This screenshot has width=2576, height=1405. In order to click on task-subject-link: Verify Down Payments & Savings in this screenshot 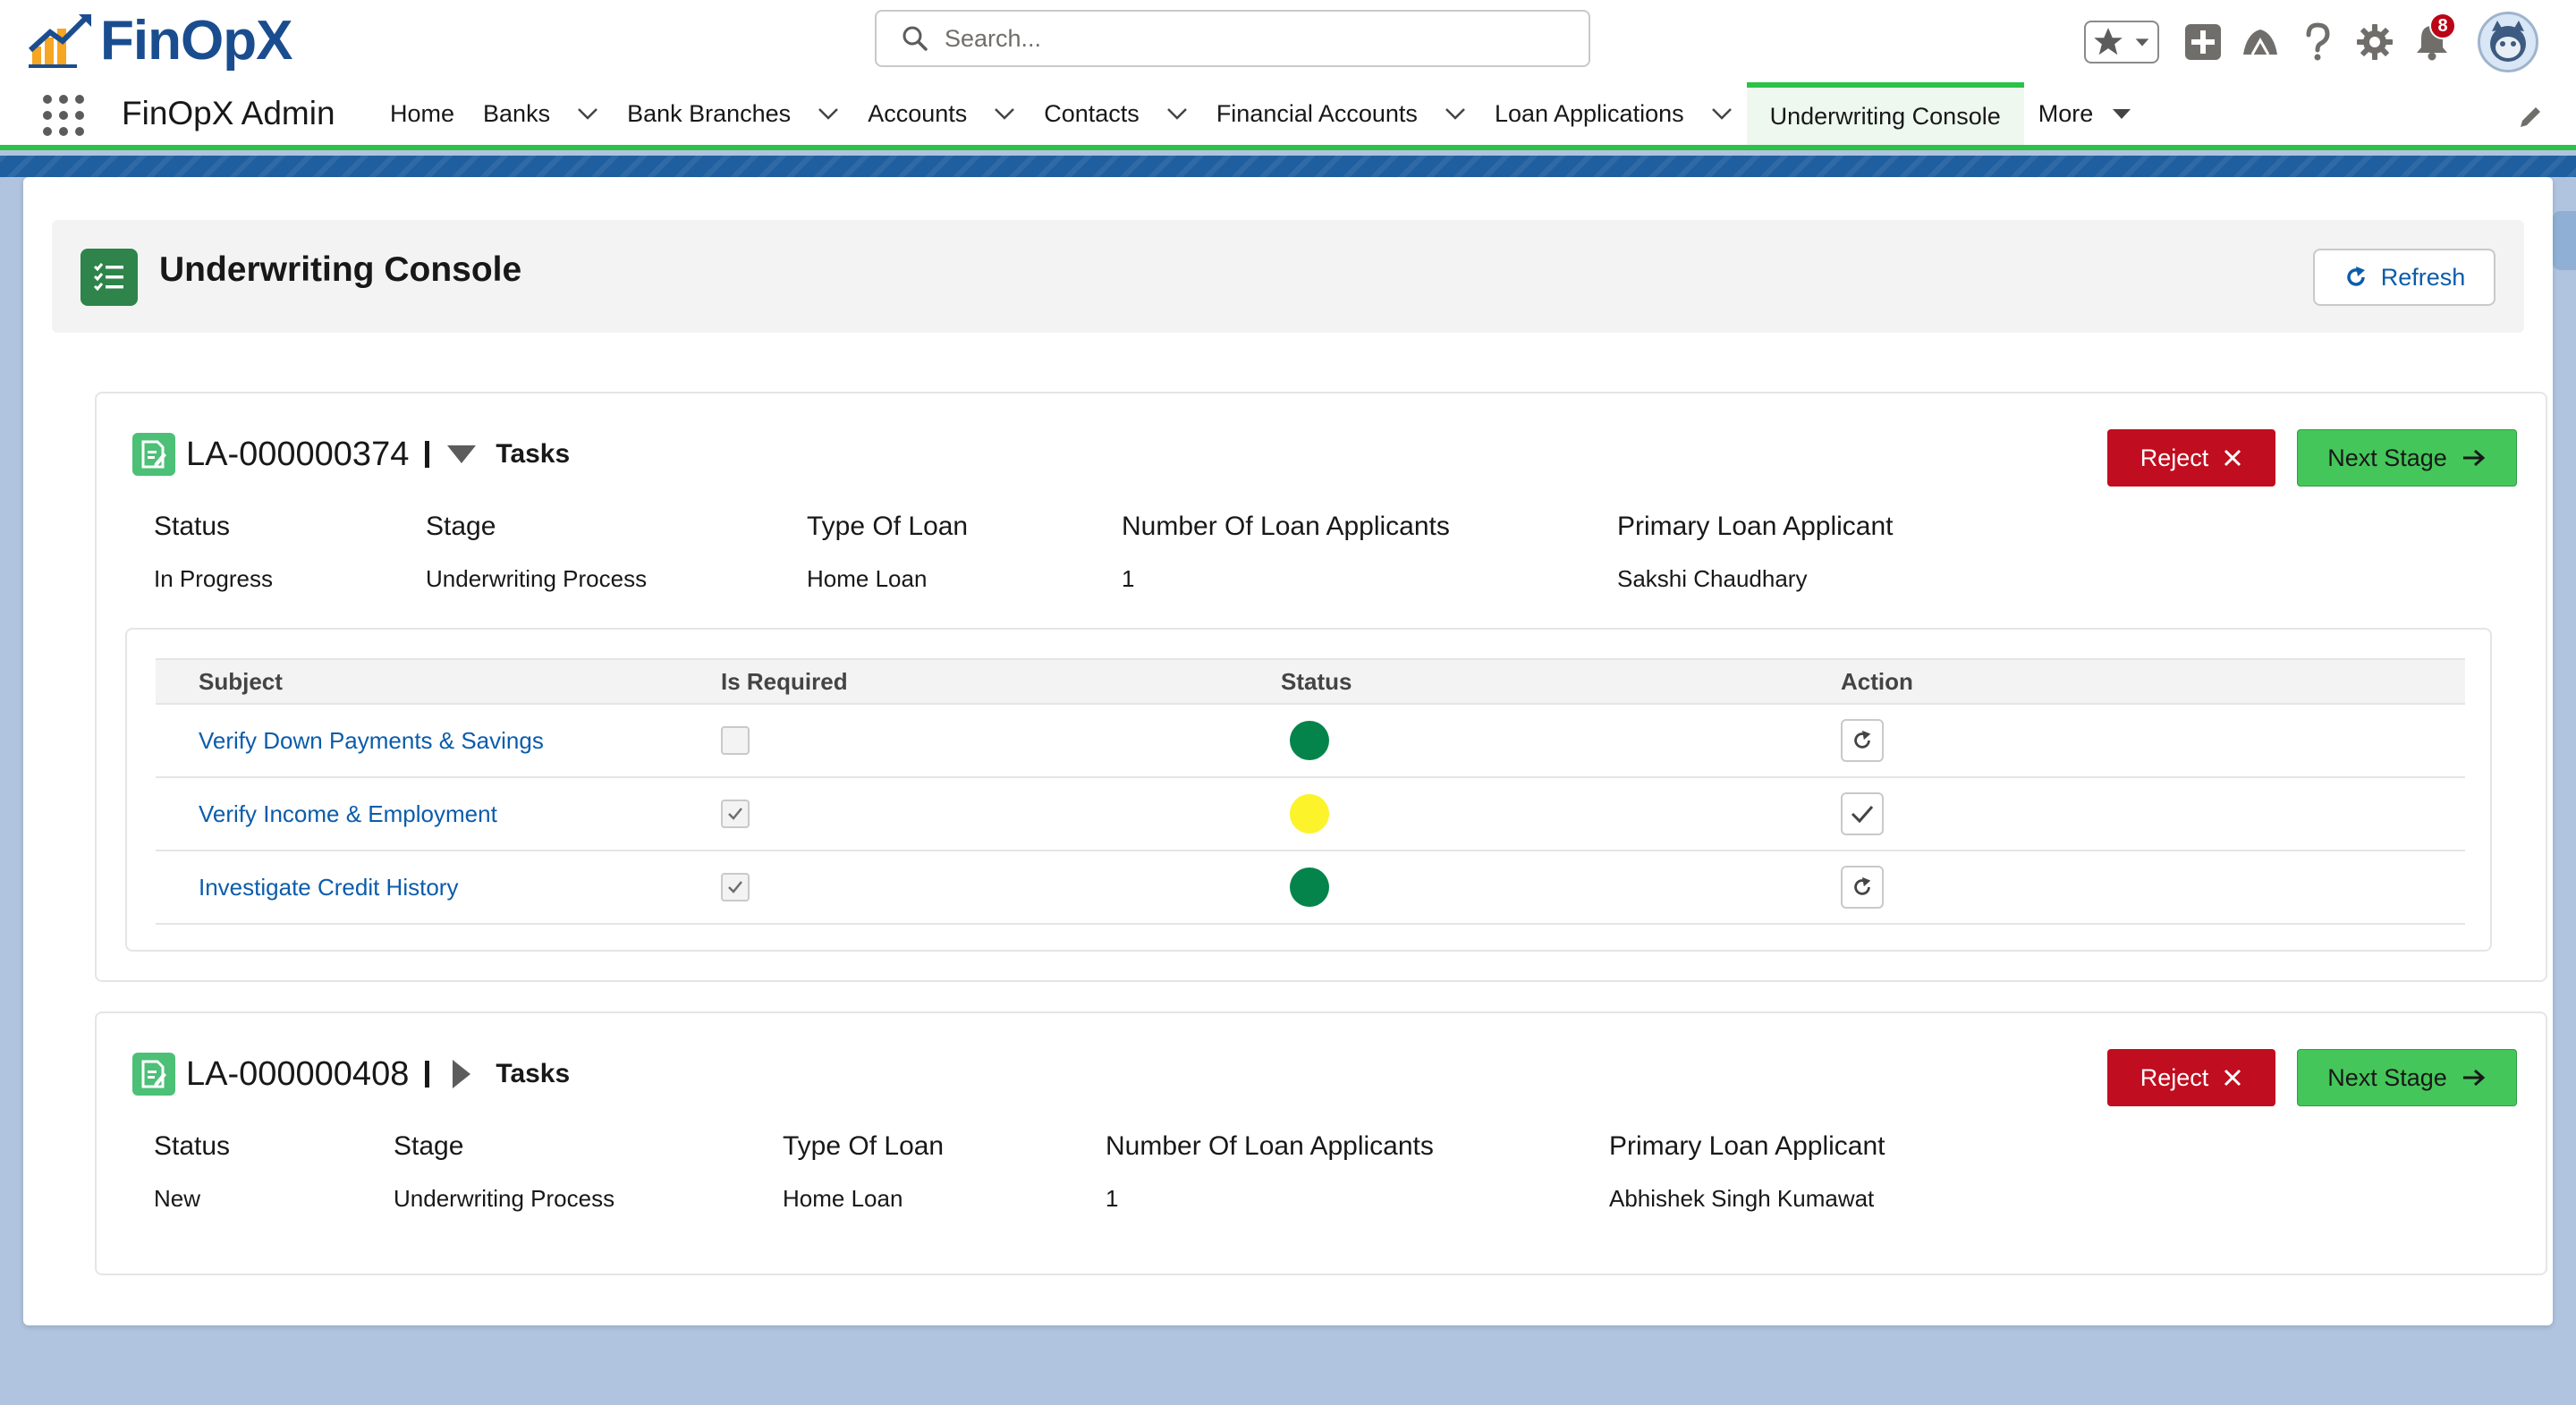, I will do `click(371, 741)`.